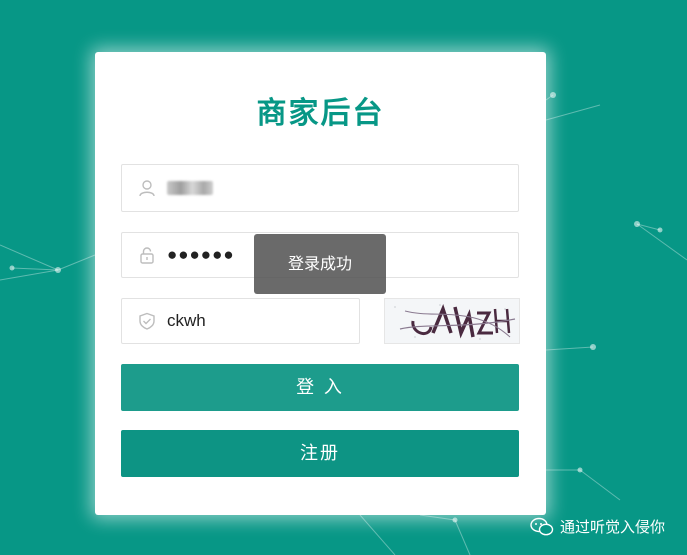 The width and height of the screenshot is (687, 555). What do you see at coordinates (320, 387) in the screenshot?
I see `login-button: 登 入` at bounding box center [320, 387].